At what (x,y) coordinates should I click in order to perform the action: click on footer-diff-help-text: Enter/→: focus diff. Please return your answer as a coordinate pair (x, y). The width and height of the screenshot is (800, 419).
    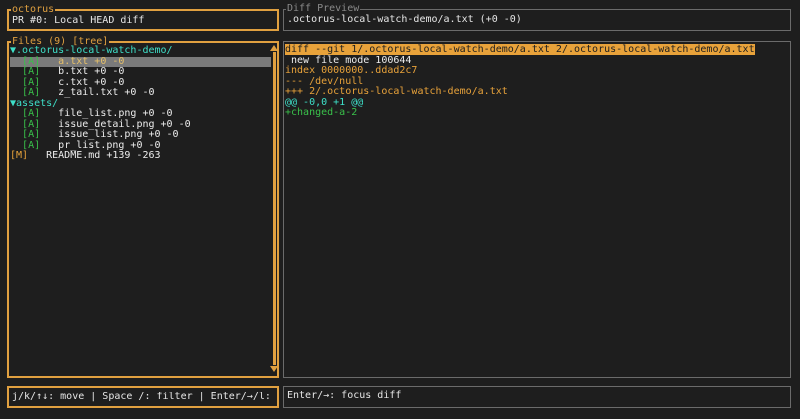
    Looking at the image, I should click on (344, 395).